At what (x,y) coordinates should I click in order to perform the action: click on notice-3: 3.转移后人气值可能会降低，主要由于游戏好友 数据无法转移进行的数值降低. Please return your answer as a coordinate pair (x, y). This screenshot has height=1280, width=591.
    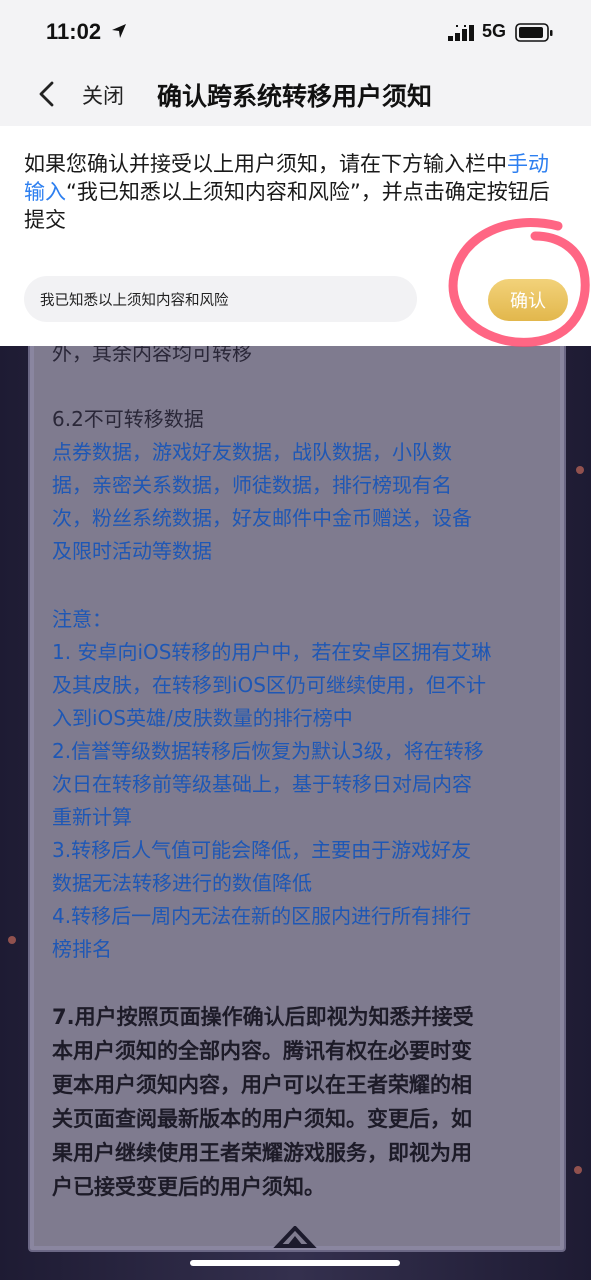
    Looking at the image, I should click on (297, 867).